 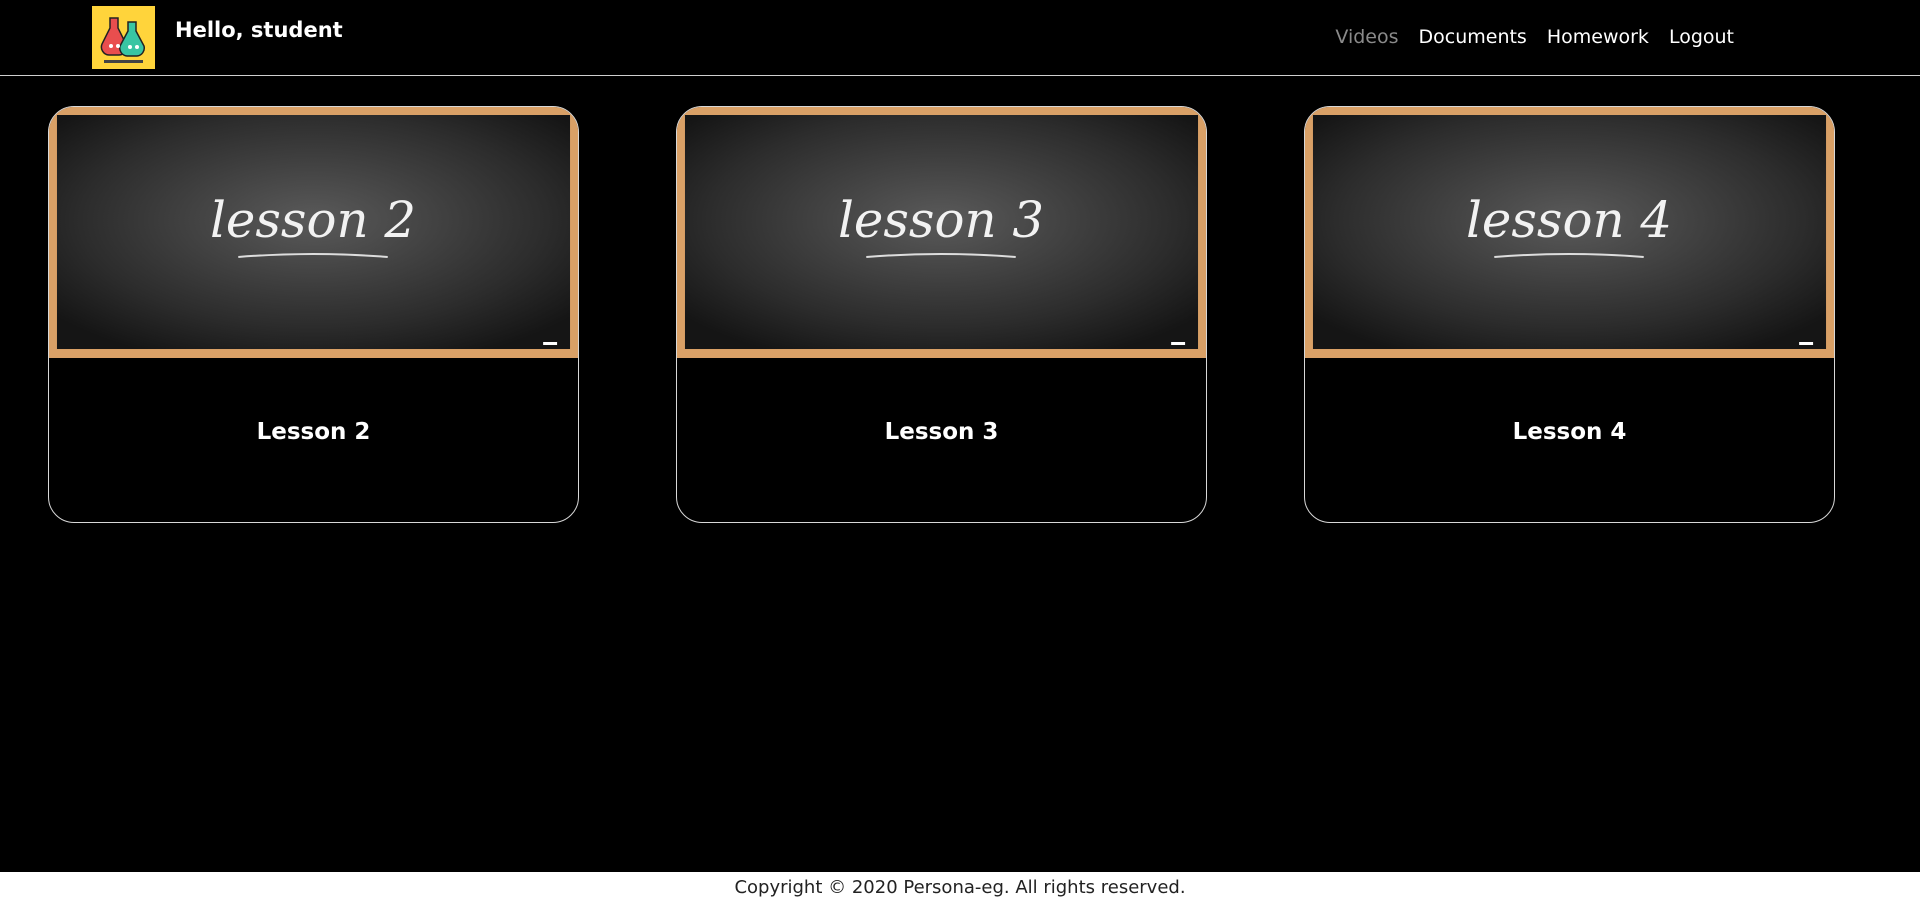 I want to click on lesson-title: Lesson 3, so click(x=941, y=432).